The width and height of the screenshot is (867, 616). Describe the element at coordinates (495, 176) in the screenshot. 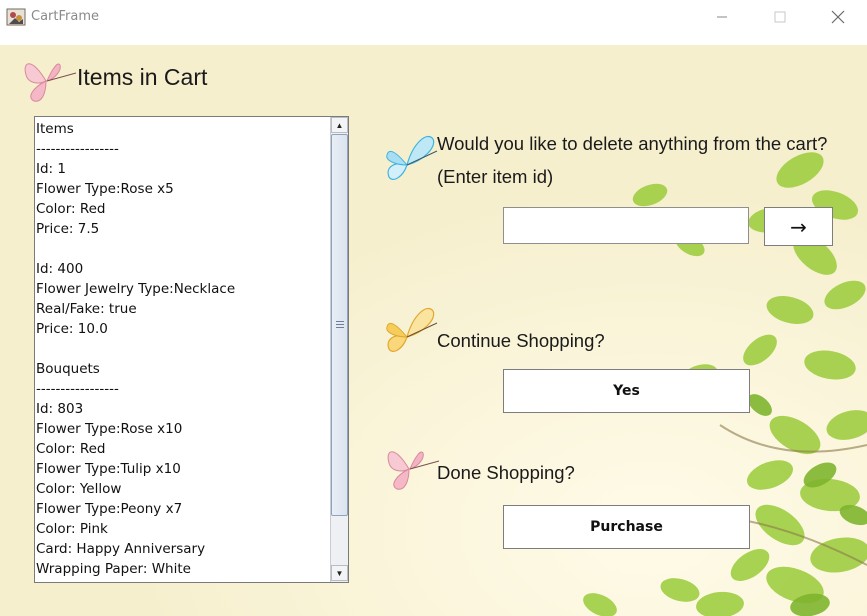

I see `delete-prompt-hint: (Enter item id)` at that location.